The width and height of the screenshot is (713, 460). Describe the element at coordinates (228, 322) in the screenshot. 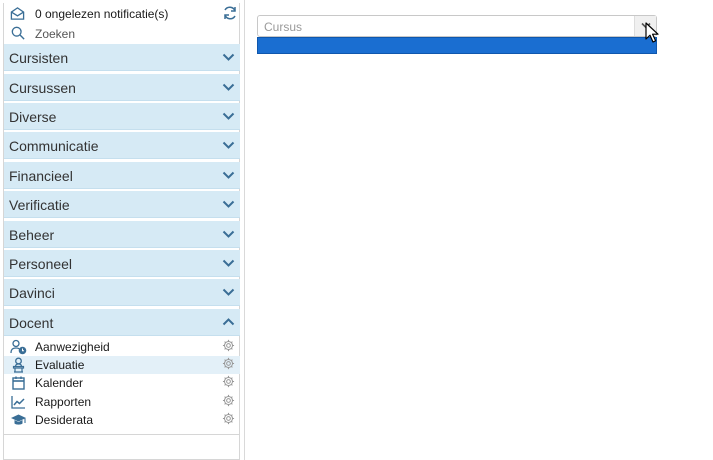

I see `chevron-up-icon` at that location.